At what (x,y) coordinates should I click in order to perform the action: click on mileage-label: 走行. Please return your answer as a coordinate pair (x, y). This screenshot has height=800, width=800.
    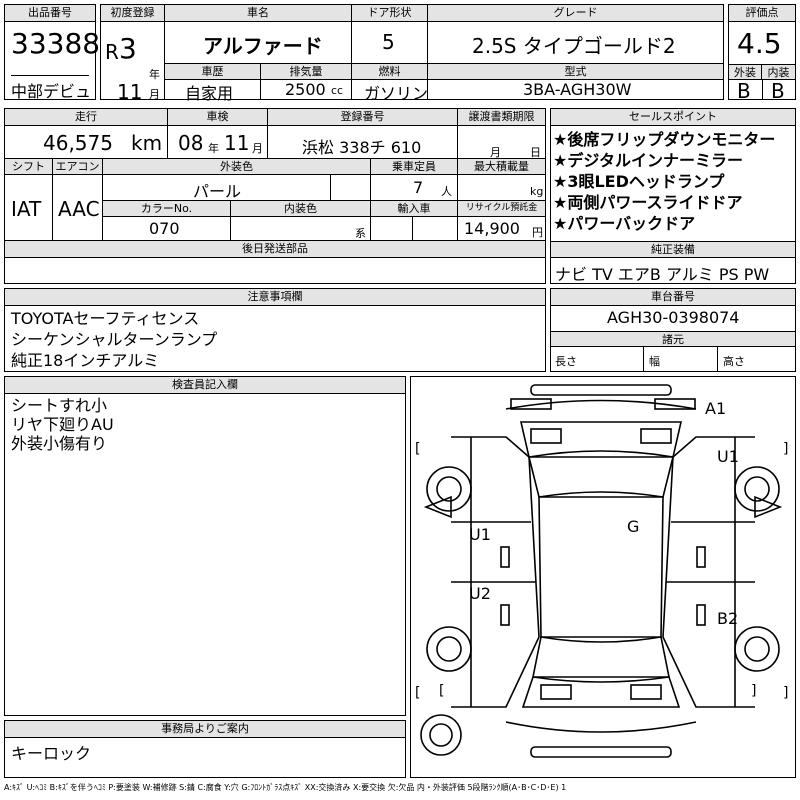
    Looking at the image, I should click on (86, 117).